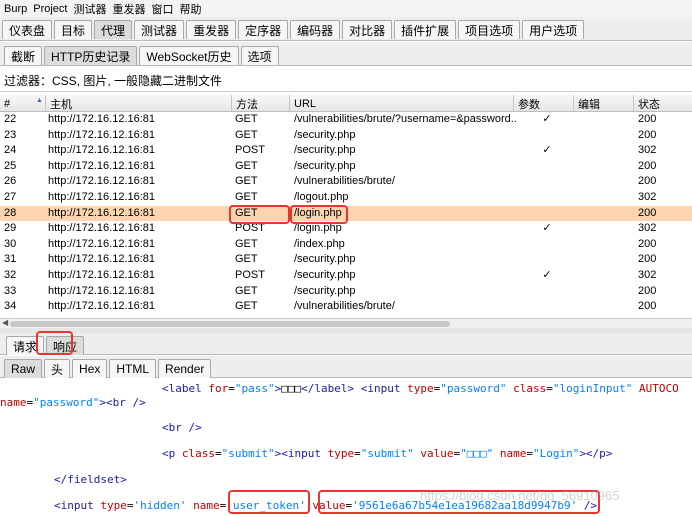 This screenshot has height=517, width=692. I want to click on code-line: name="password"><br />, so click(73, 402).